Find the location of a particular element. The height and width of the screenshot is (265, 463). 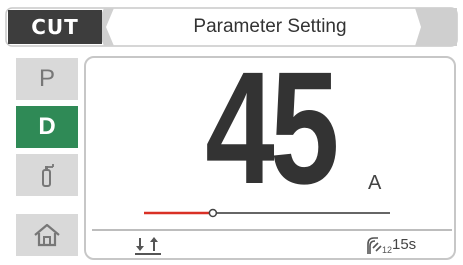

two-step-trigger-icon is located at coordinates (148, 248).